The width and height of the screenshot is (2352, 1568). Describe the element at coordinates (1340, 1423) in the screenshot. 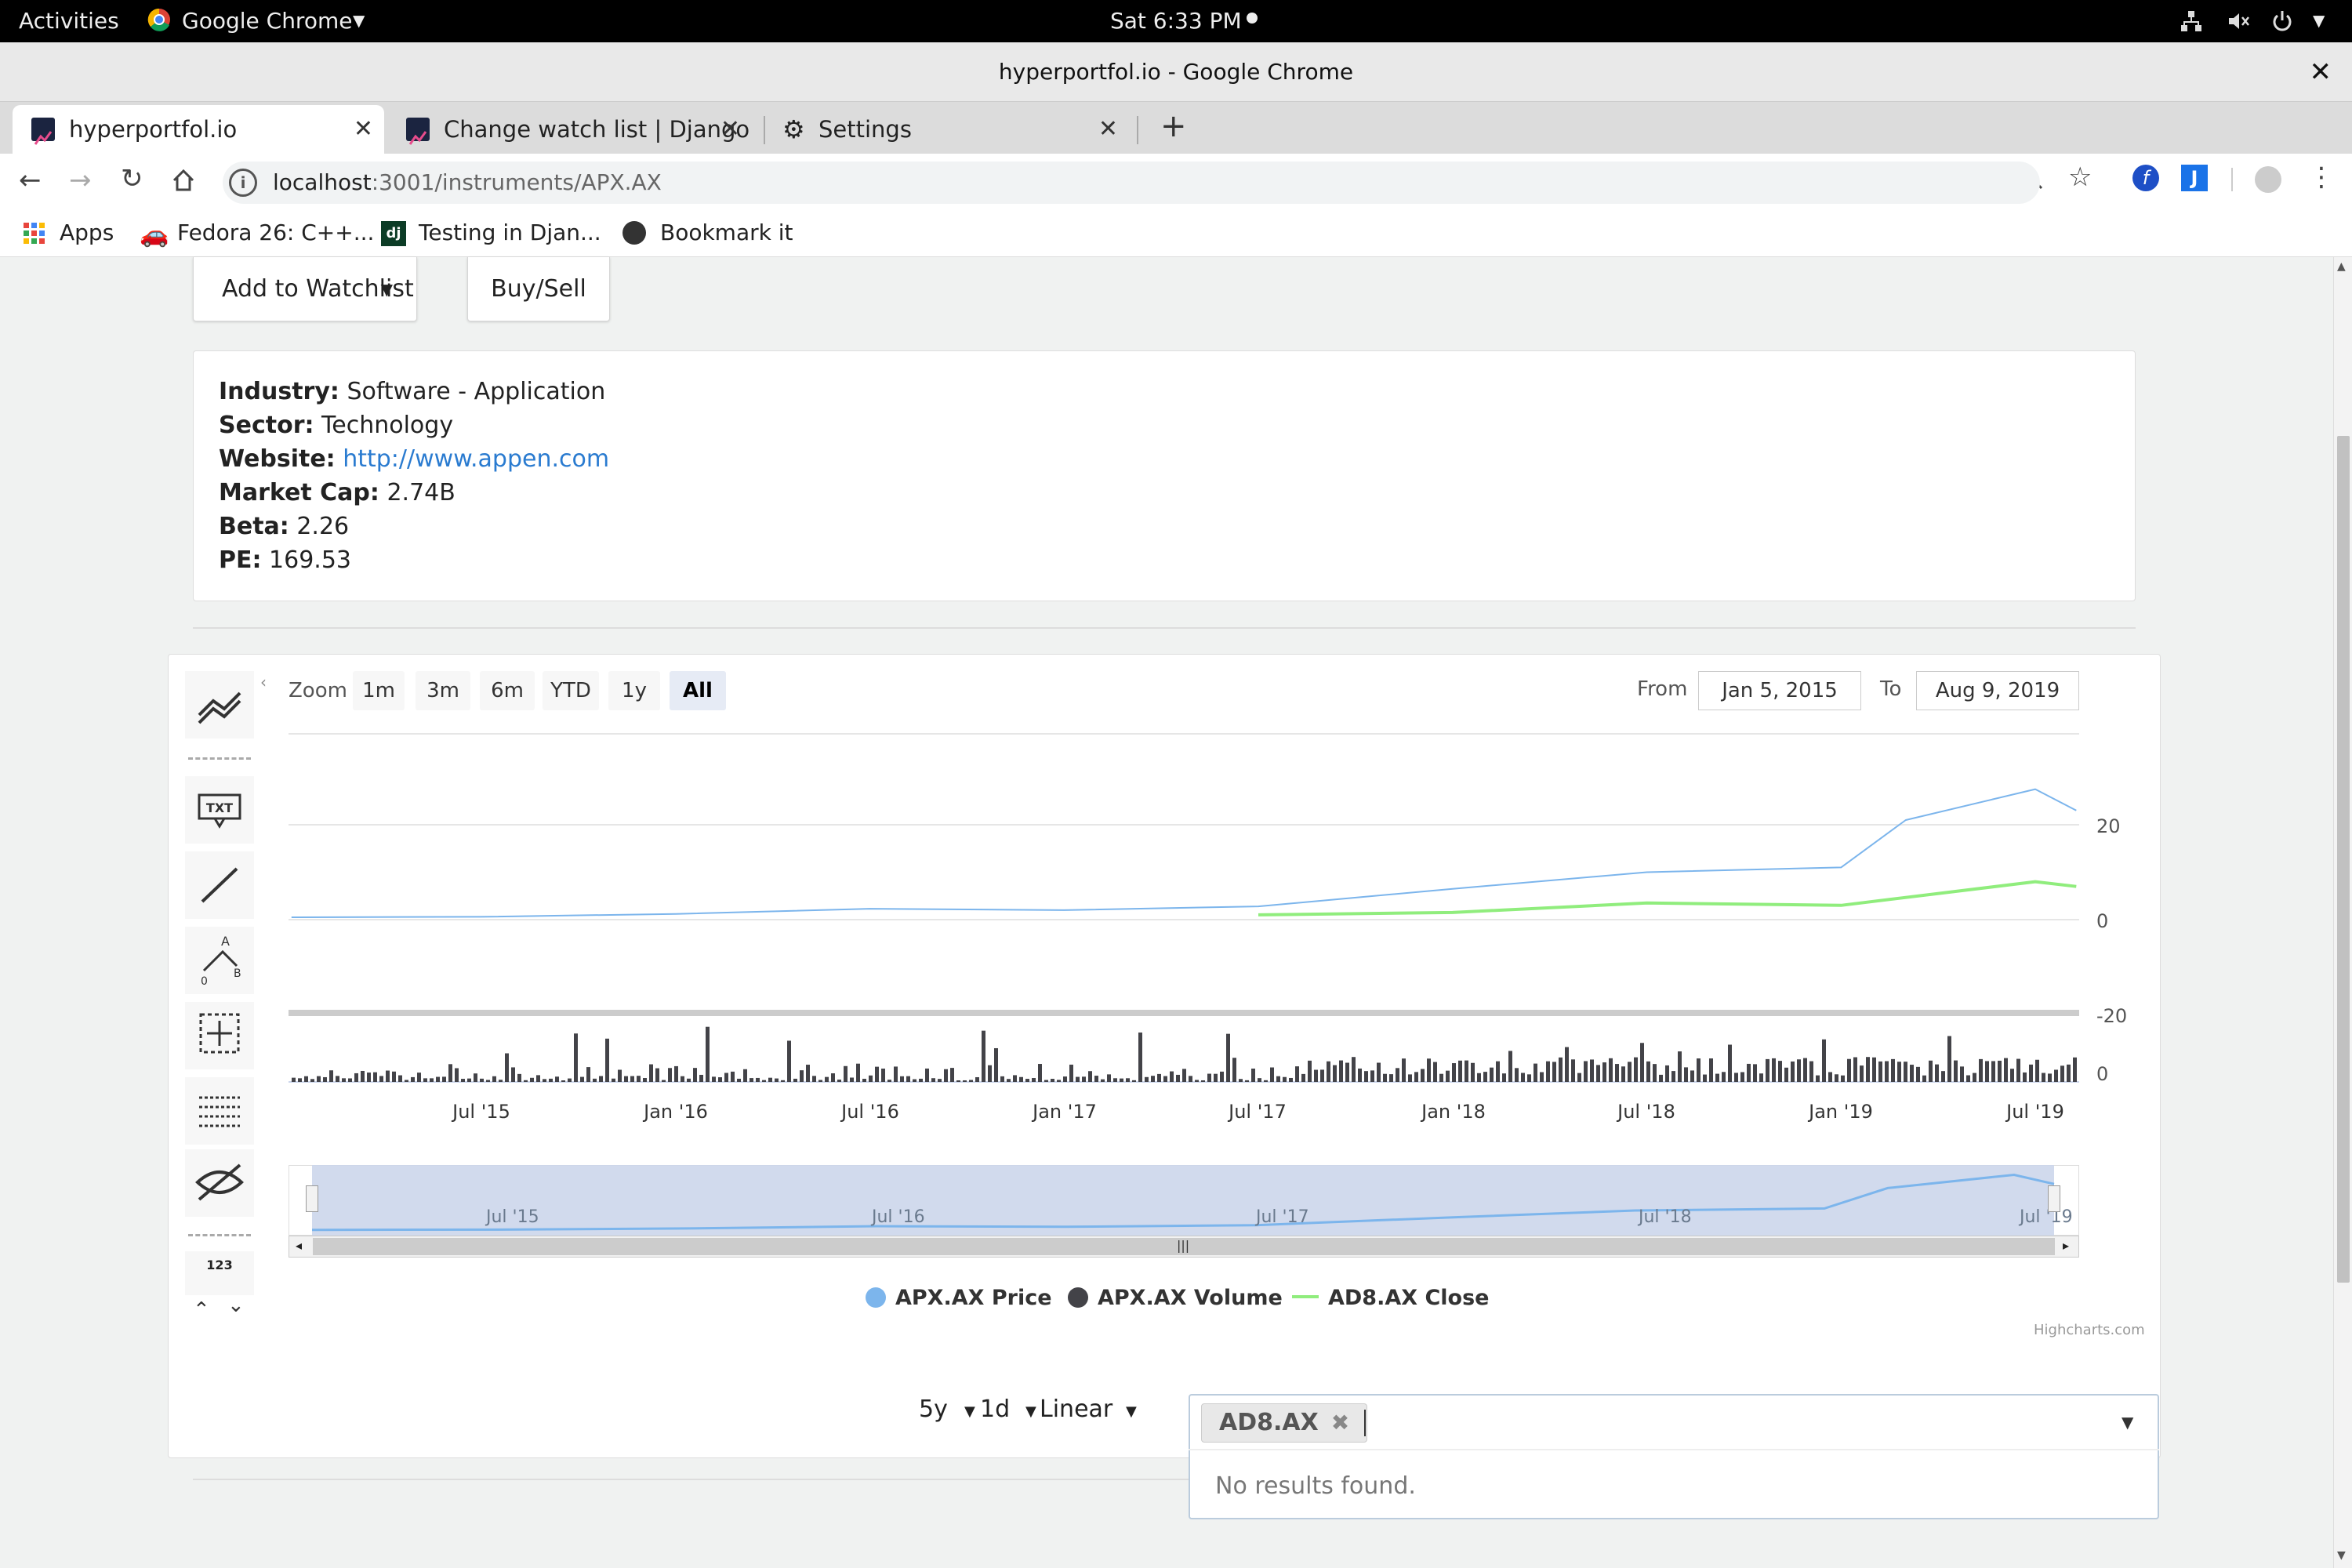

I see `remove-tag-icon: ✖` at that location.